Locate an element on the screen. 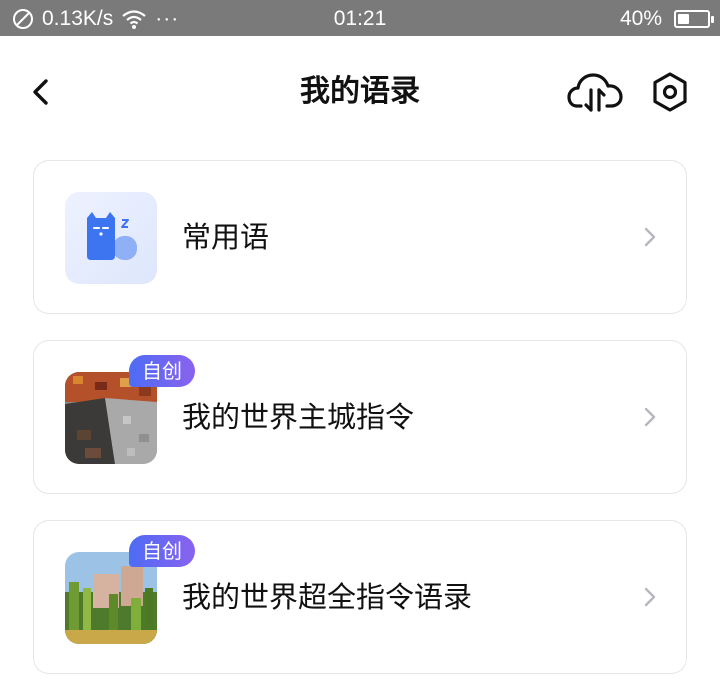 Image resolution: width=720 pixels, height=689 pixels. hexagon-settings-icon is located at coordinates (670, 92).